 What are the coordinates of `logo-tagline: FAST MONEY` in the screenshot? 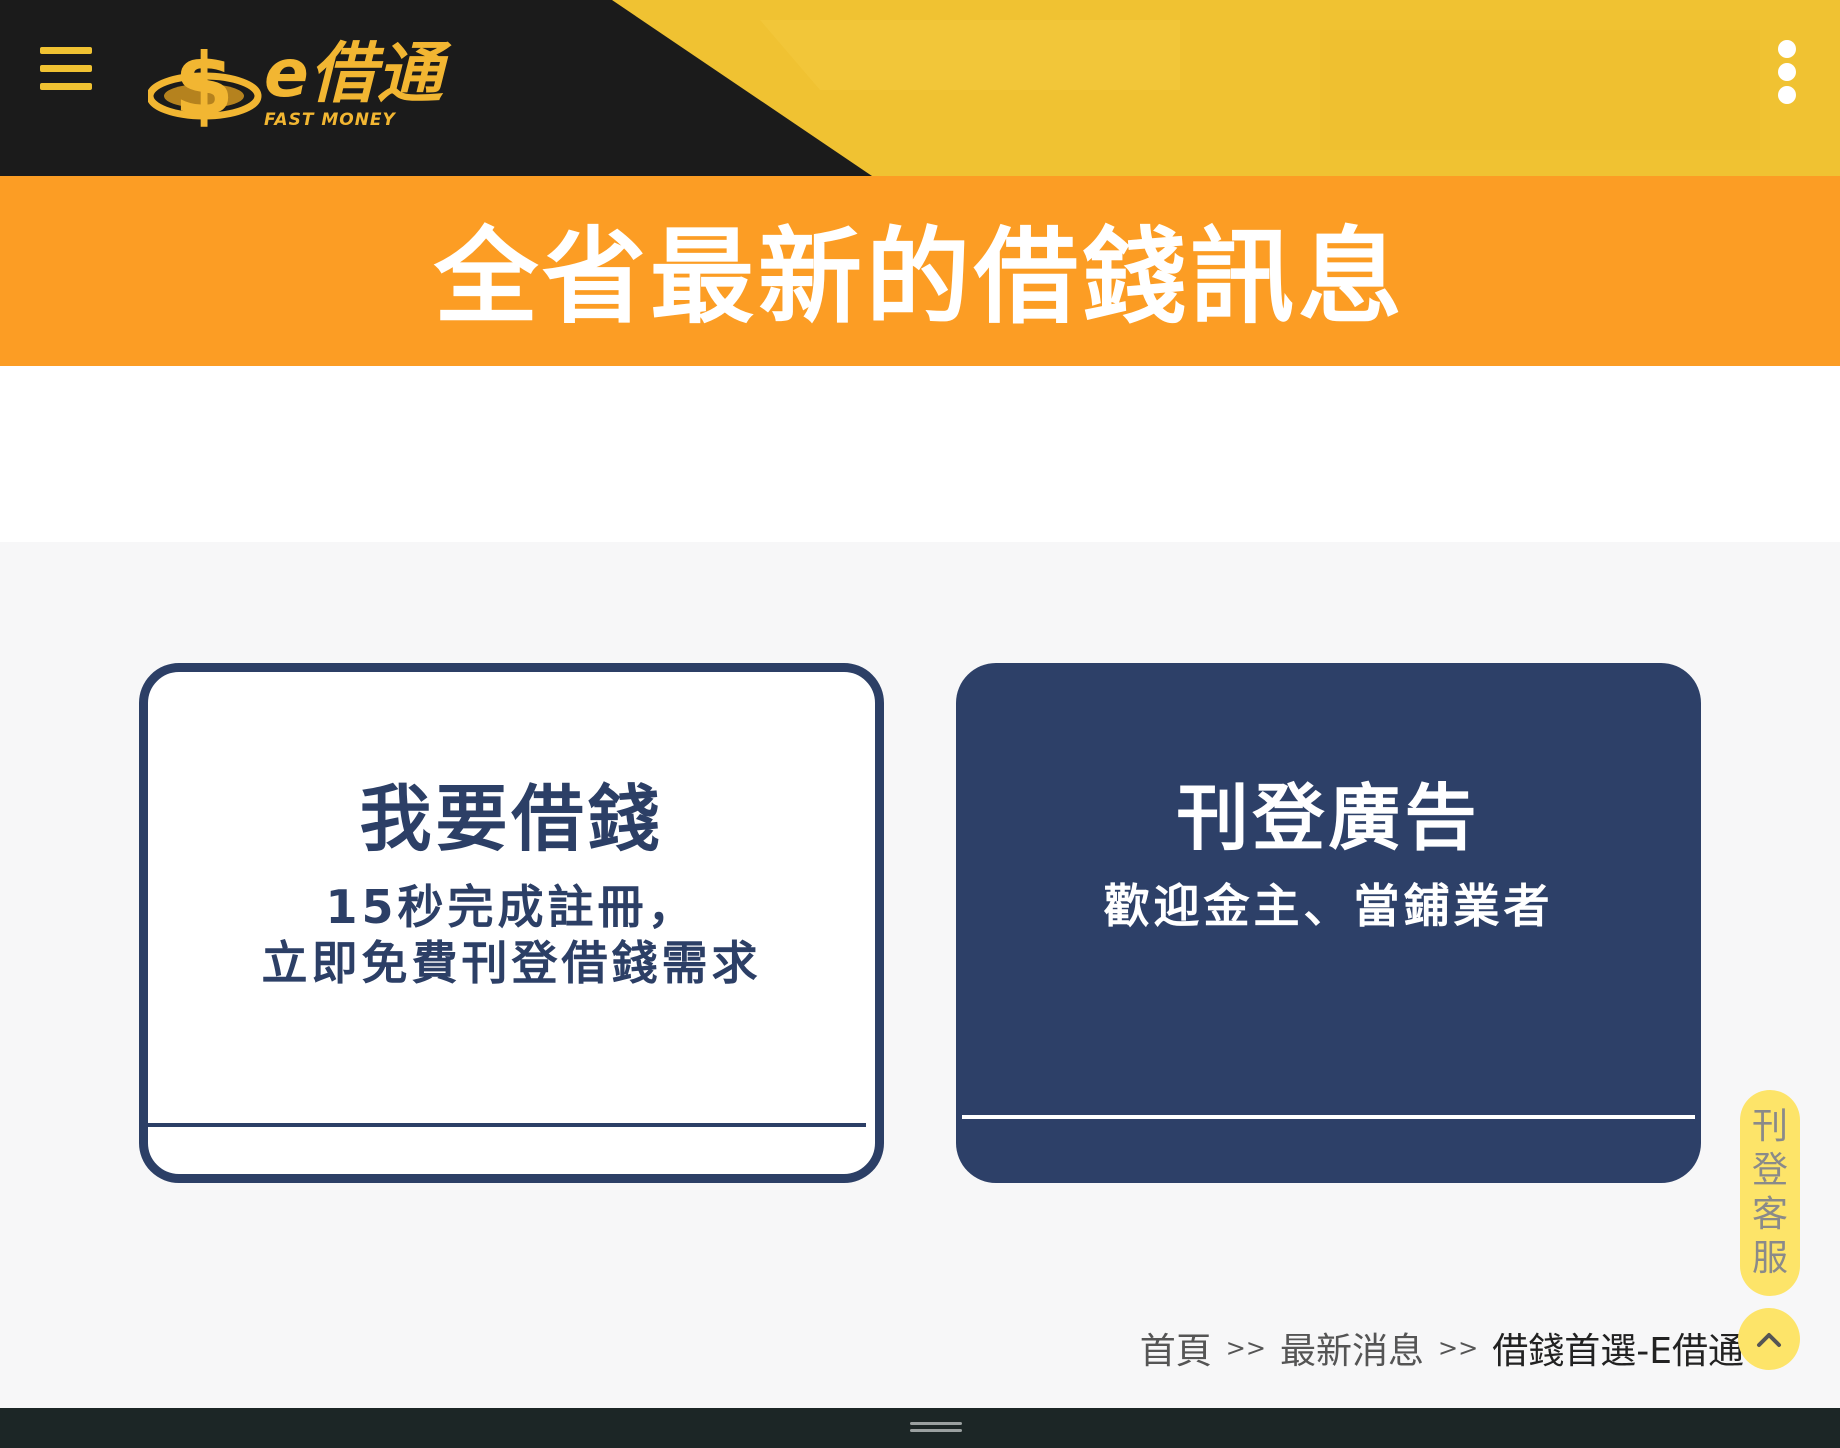 It's located at (330, 120).